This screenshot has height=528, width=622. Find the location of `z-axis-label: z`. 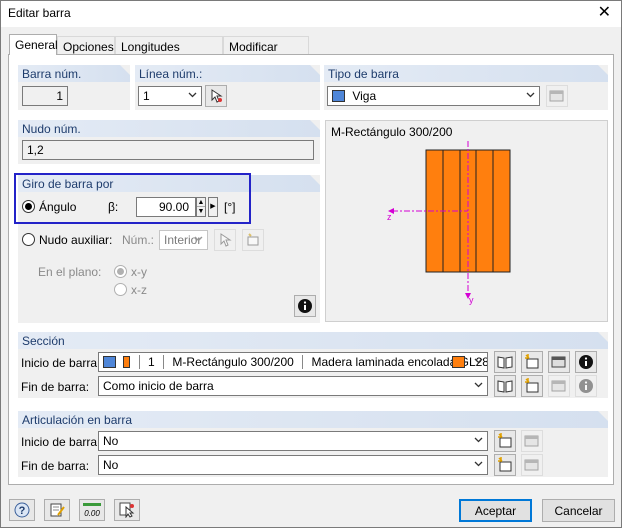

z-axis-label: z is located at coordinates (389, 217).